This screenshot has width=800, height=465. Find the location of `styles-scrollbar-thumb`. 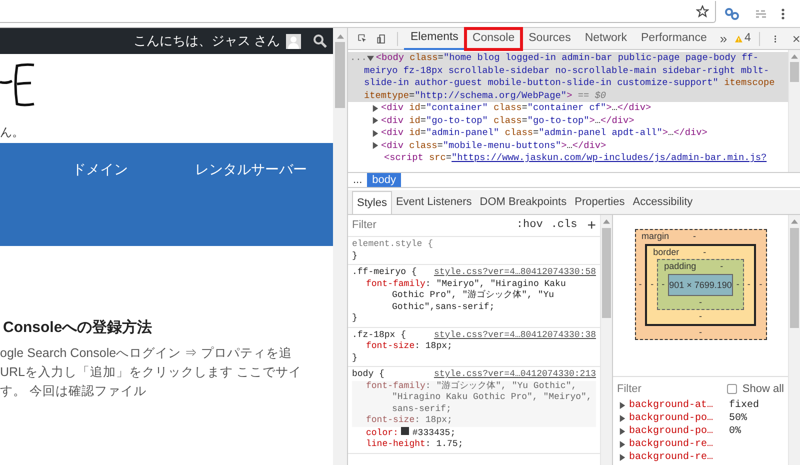

styles-scrollbar-thumb is located at coordinates (606, 273).